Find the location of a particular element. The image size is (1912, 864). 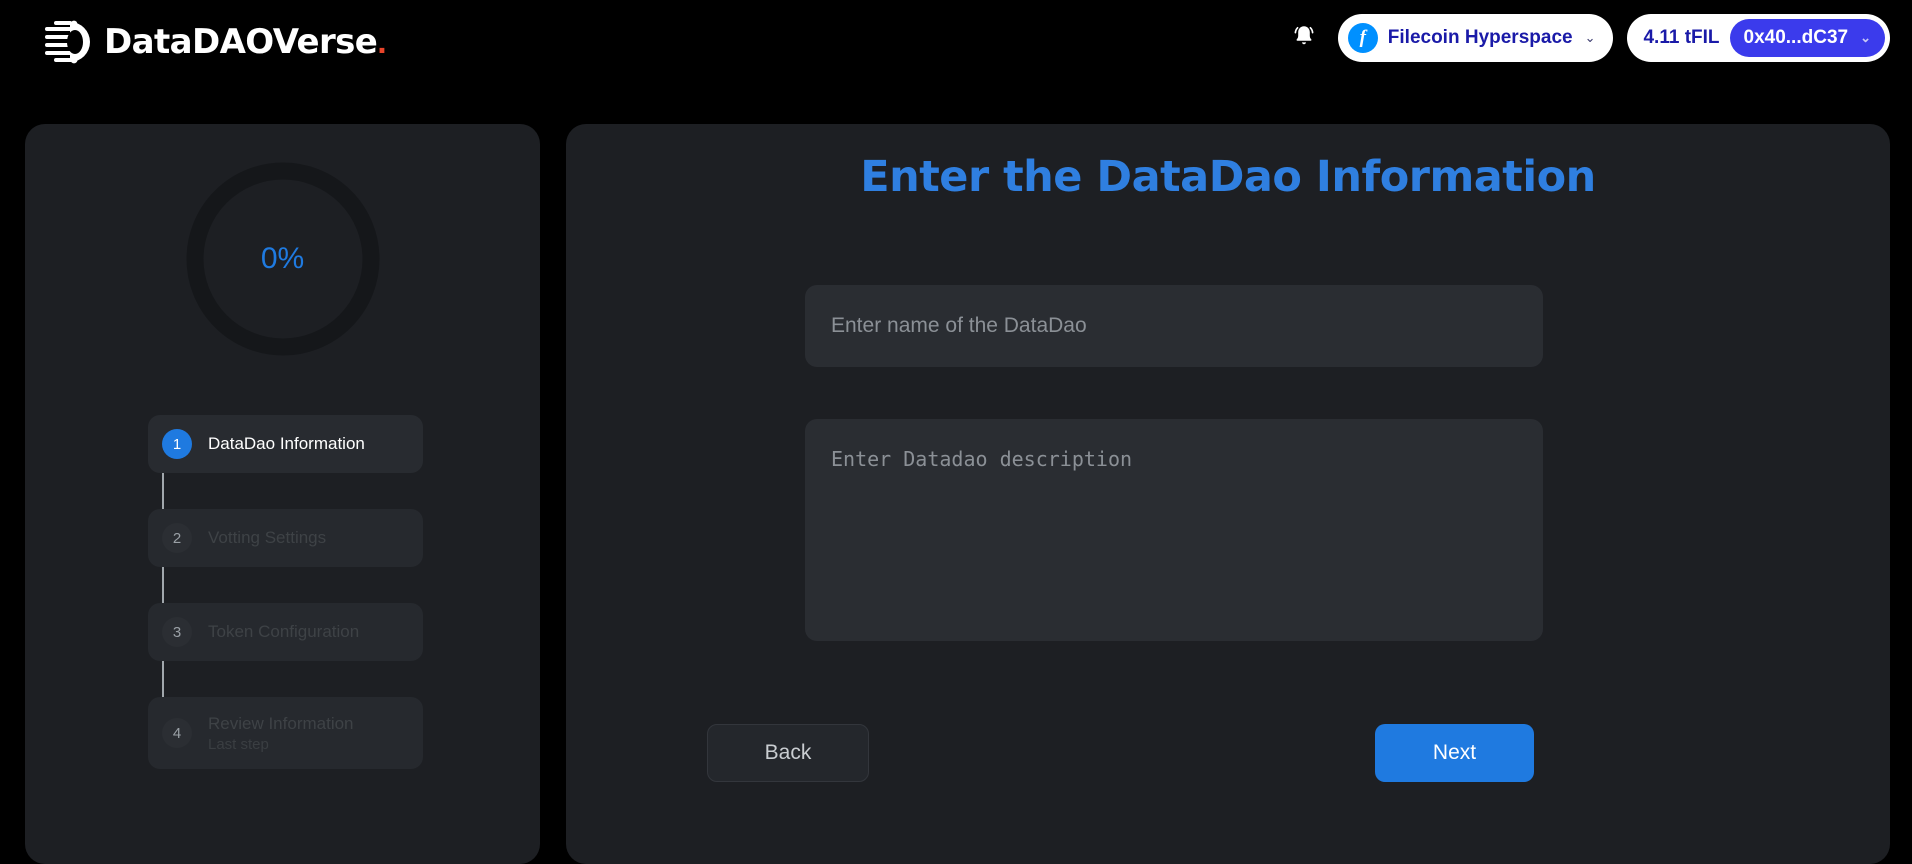

sidebar-step-token-configuration: 3 Token Configuration is located at coordinates (285, 632).